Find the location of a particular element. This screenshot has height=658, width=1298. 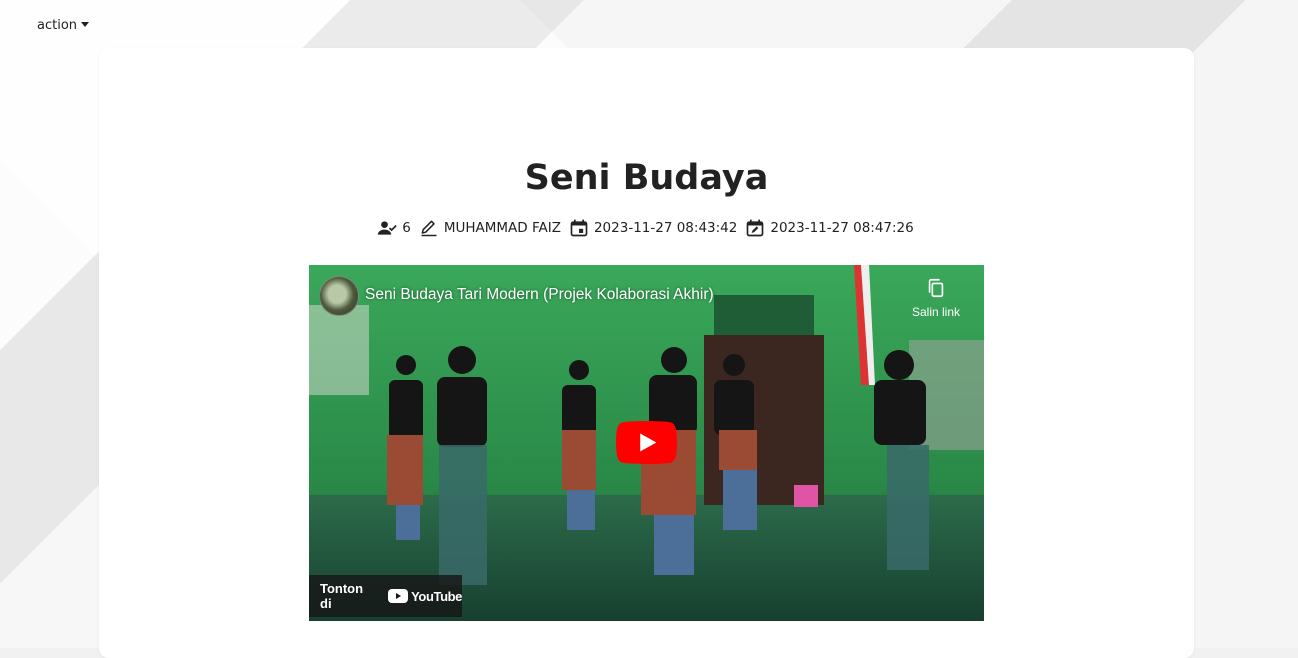

play-button is located at coordinates (646, 442).